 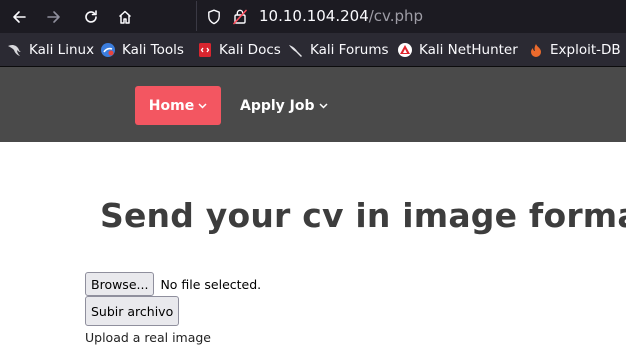 I want to click on bookmark-kali-docs: Kali Docs, so click(x=239, y=50).